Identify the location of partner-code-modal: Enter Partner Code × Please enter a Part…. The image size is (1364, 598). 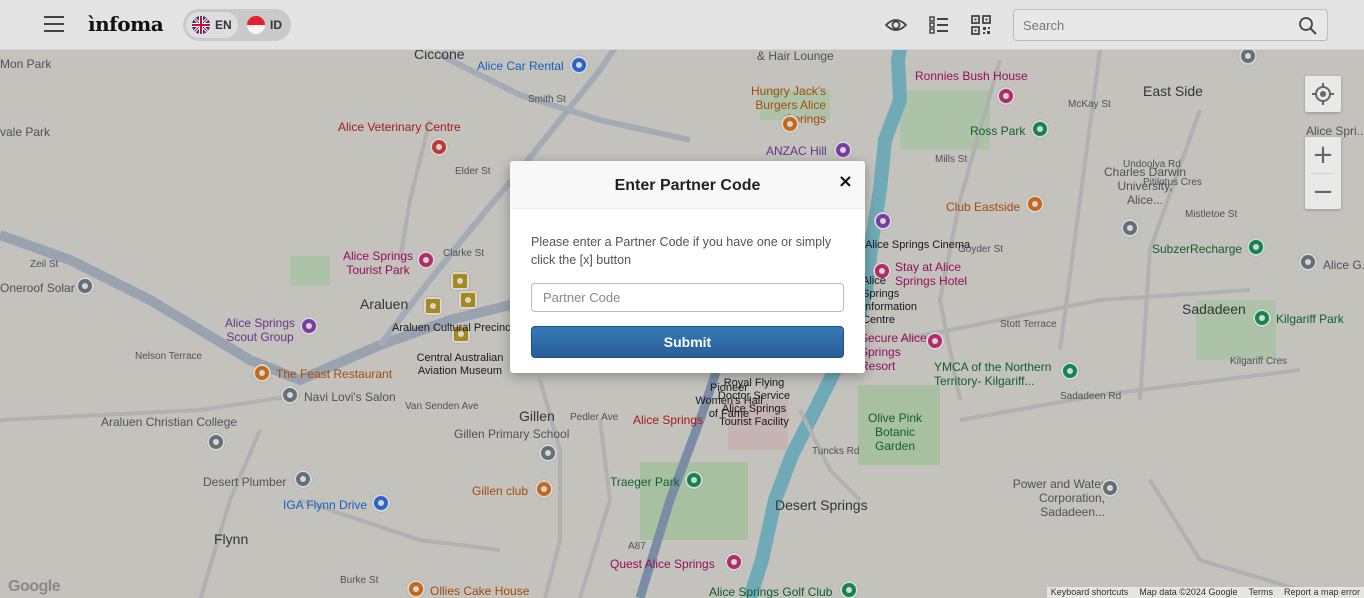
(687, 267).